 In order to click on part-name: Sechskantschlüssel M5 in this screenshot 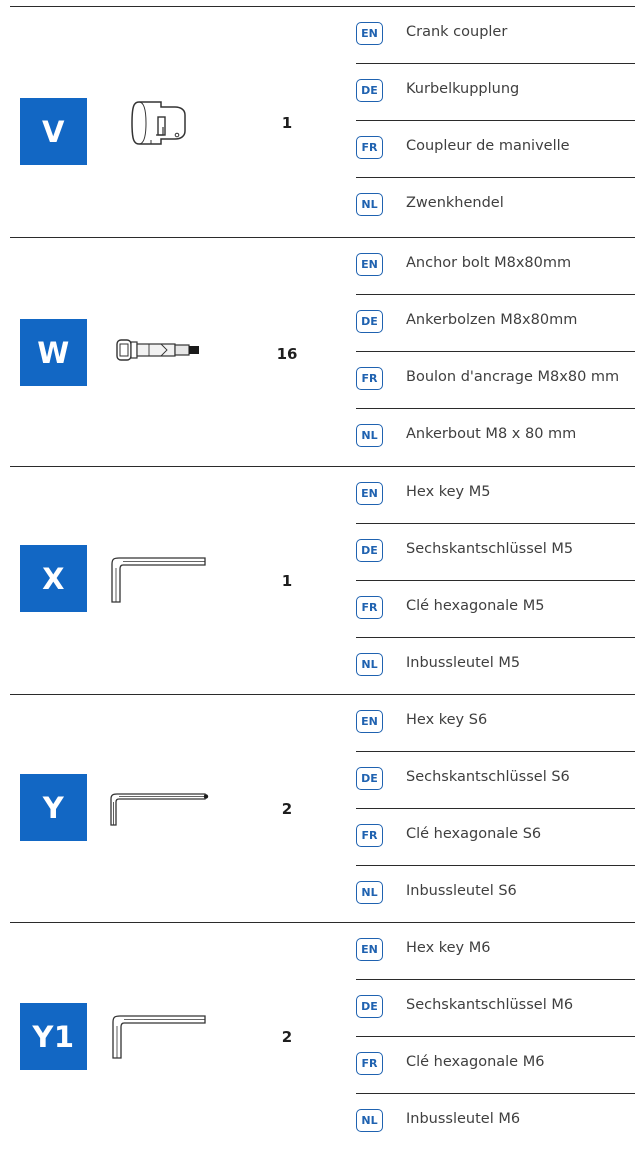, I will do `click(490, 549)`.